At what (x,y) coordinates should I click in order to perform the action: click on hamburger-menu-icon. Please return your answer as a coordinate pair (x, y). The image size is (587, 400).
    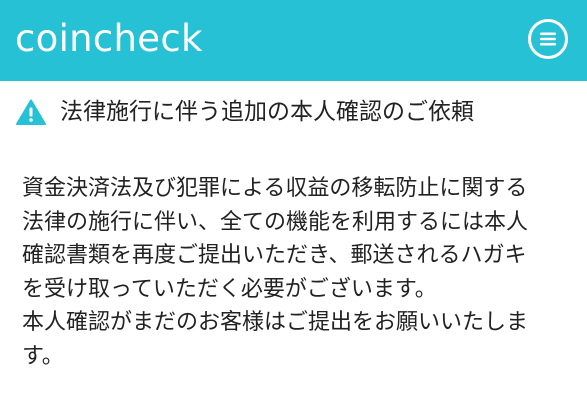
    Looking at the image, I should click on (548, 39).